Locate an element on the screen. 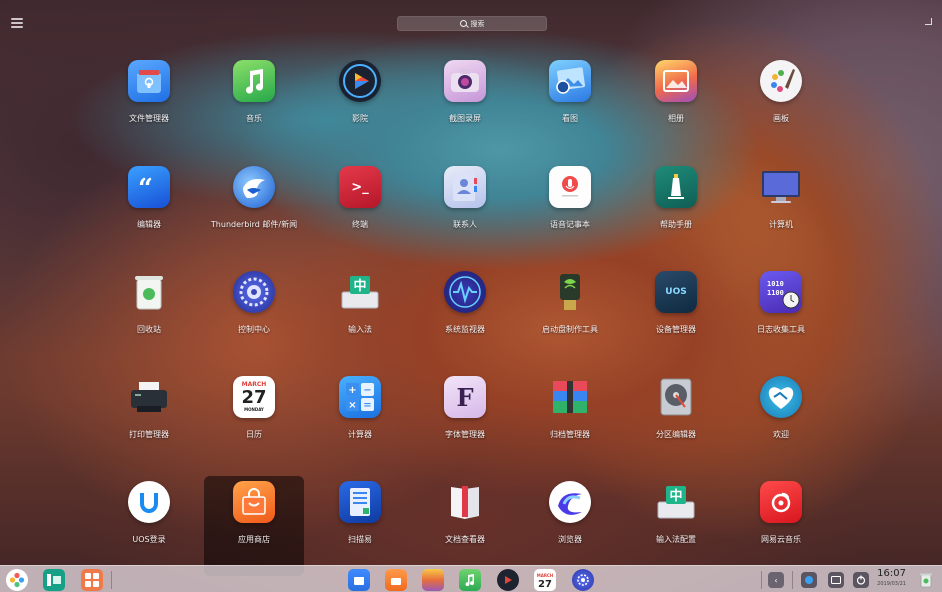  app-log-clock: 1010 1100 日志收集工具 is located at coordinates (781, 316).